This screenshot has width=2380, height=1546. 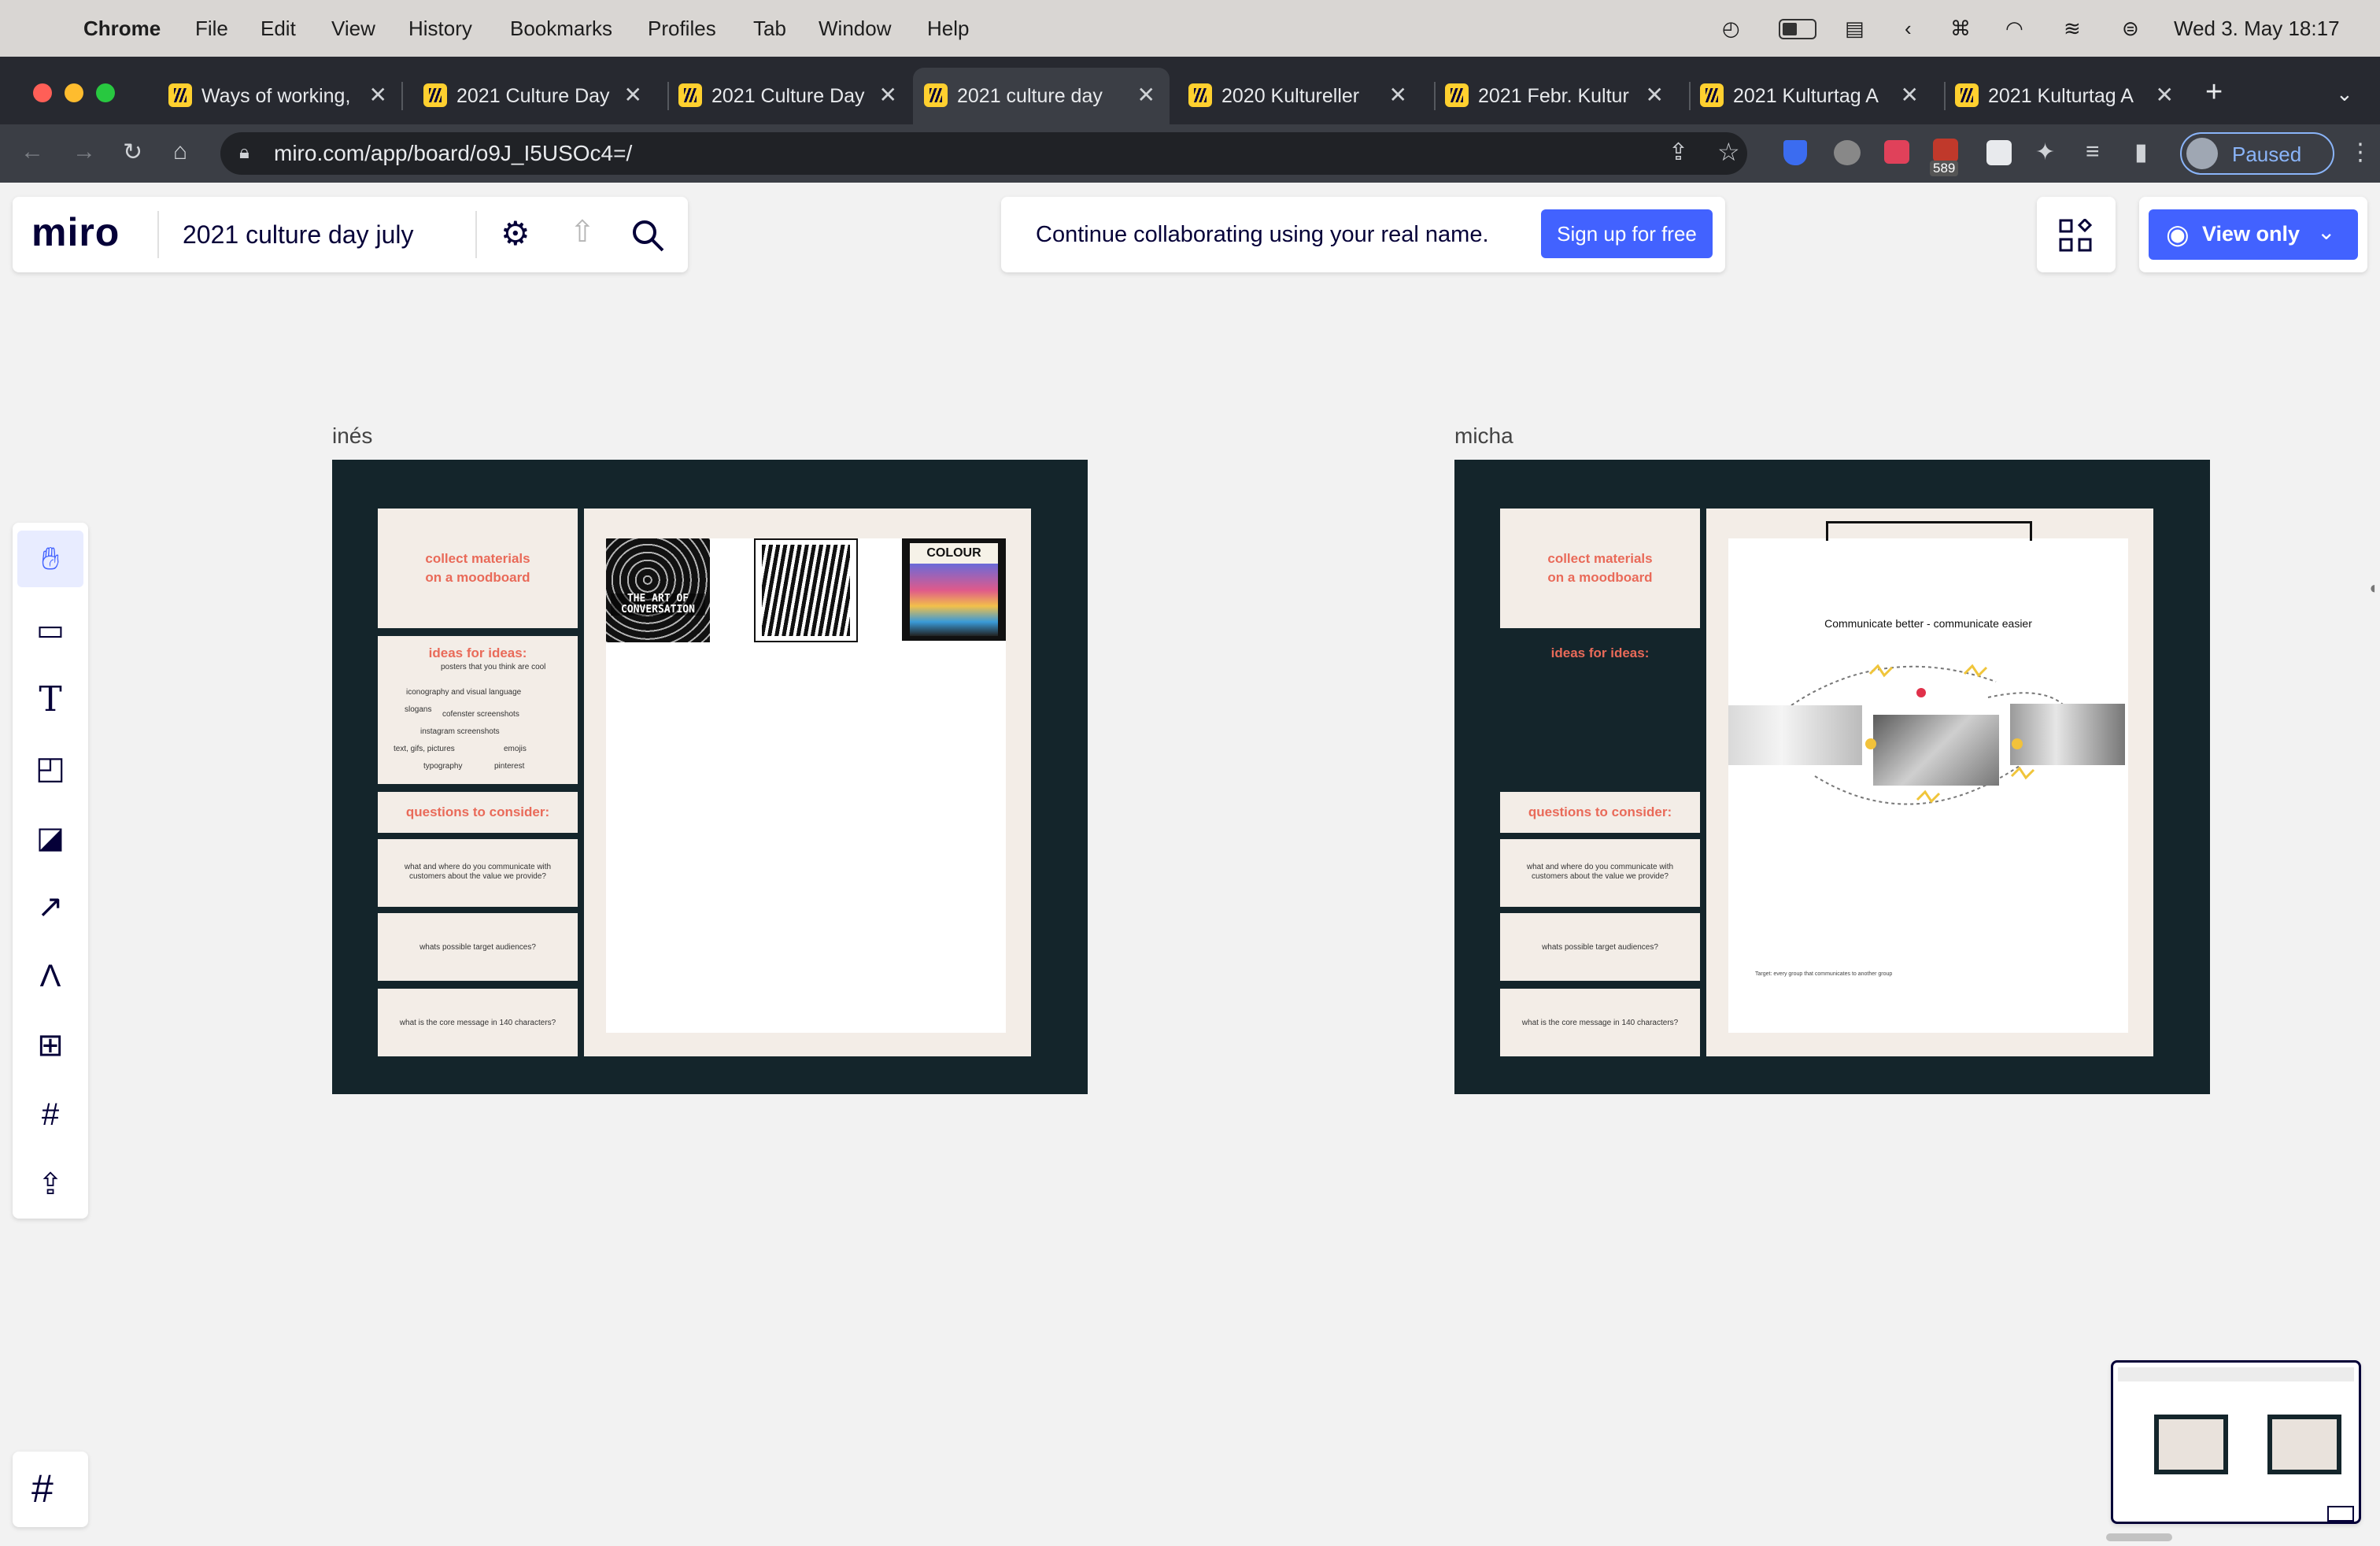 I want to click on text-icon: T, so click(x=50, y=699).